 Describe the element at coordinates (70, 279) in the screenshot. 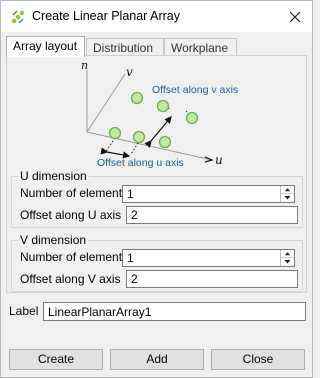

I see `v-offset-label: Offset along V axis` at that location.